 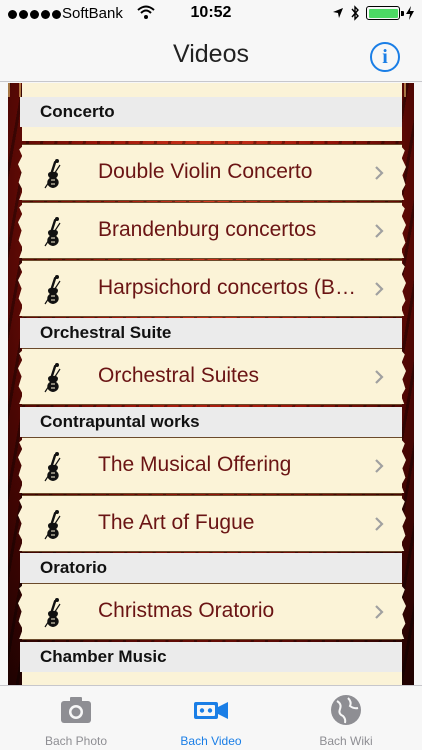 What do you see at coordinates (186, 610) in the screenshot?
I see `row-label: Christmas Oratorio` at bounding box center [186, 610].